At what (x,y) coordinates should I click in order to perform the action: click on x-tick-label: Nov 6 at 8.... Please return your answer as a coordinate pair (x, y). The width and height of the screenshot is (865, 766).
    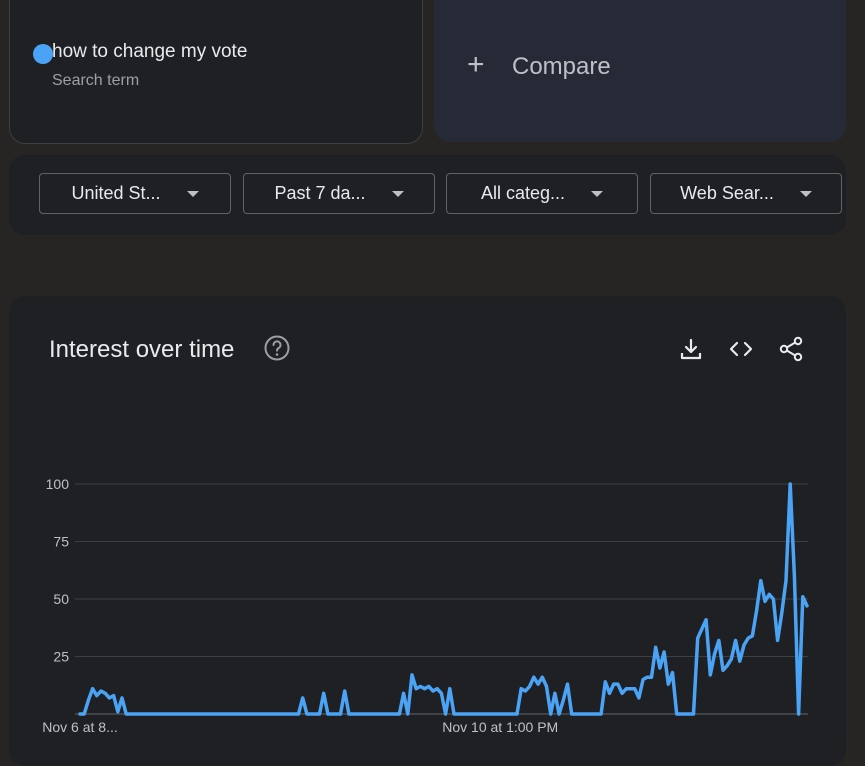
    Looking at the image, I should click on (79, 727).